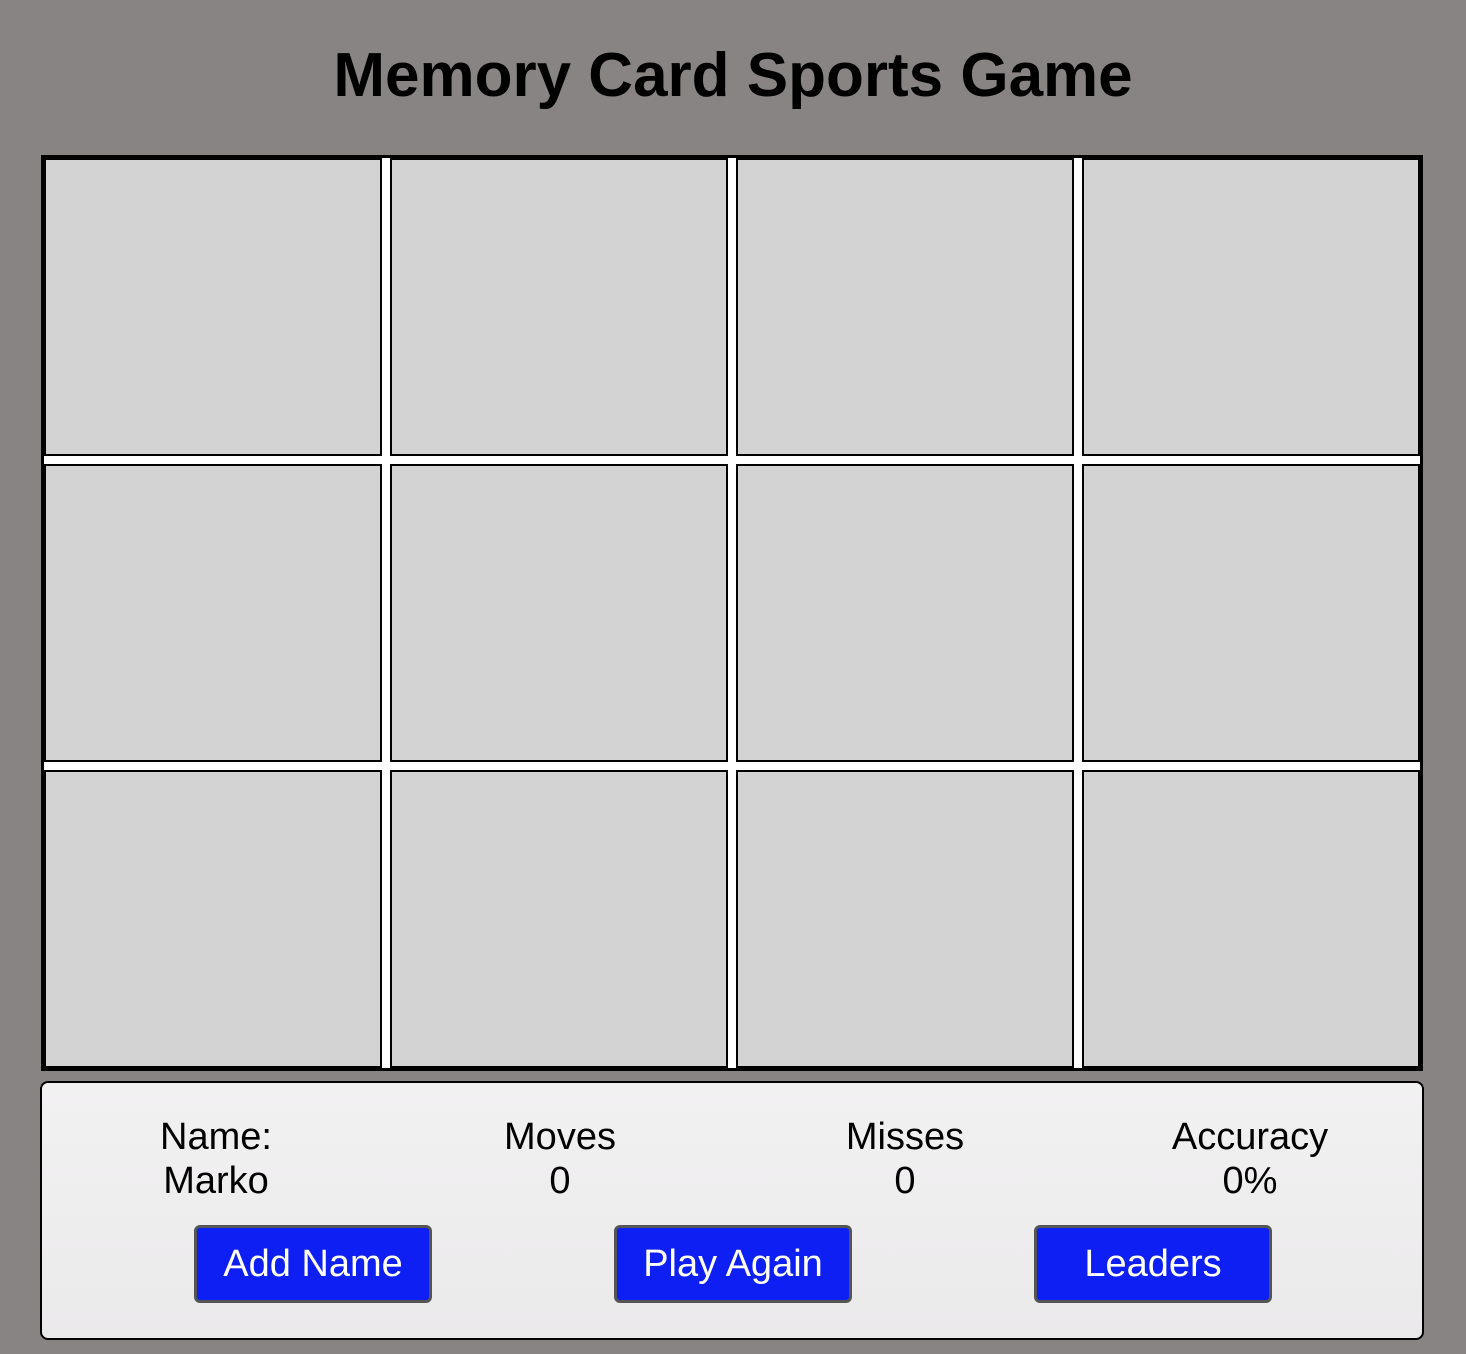 The height and width of the screenshot is (1354, 1466). What do you see at coordinates (905, 1181) in the screenshot?
I see `misses-value: 0` at bounding box center [905, 1181].